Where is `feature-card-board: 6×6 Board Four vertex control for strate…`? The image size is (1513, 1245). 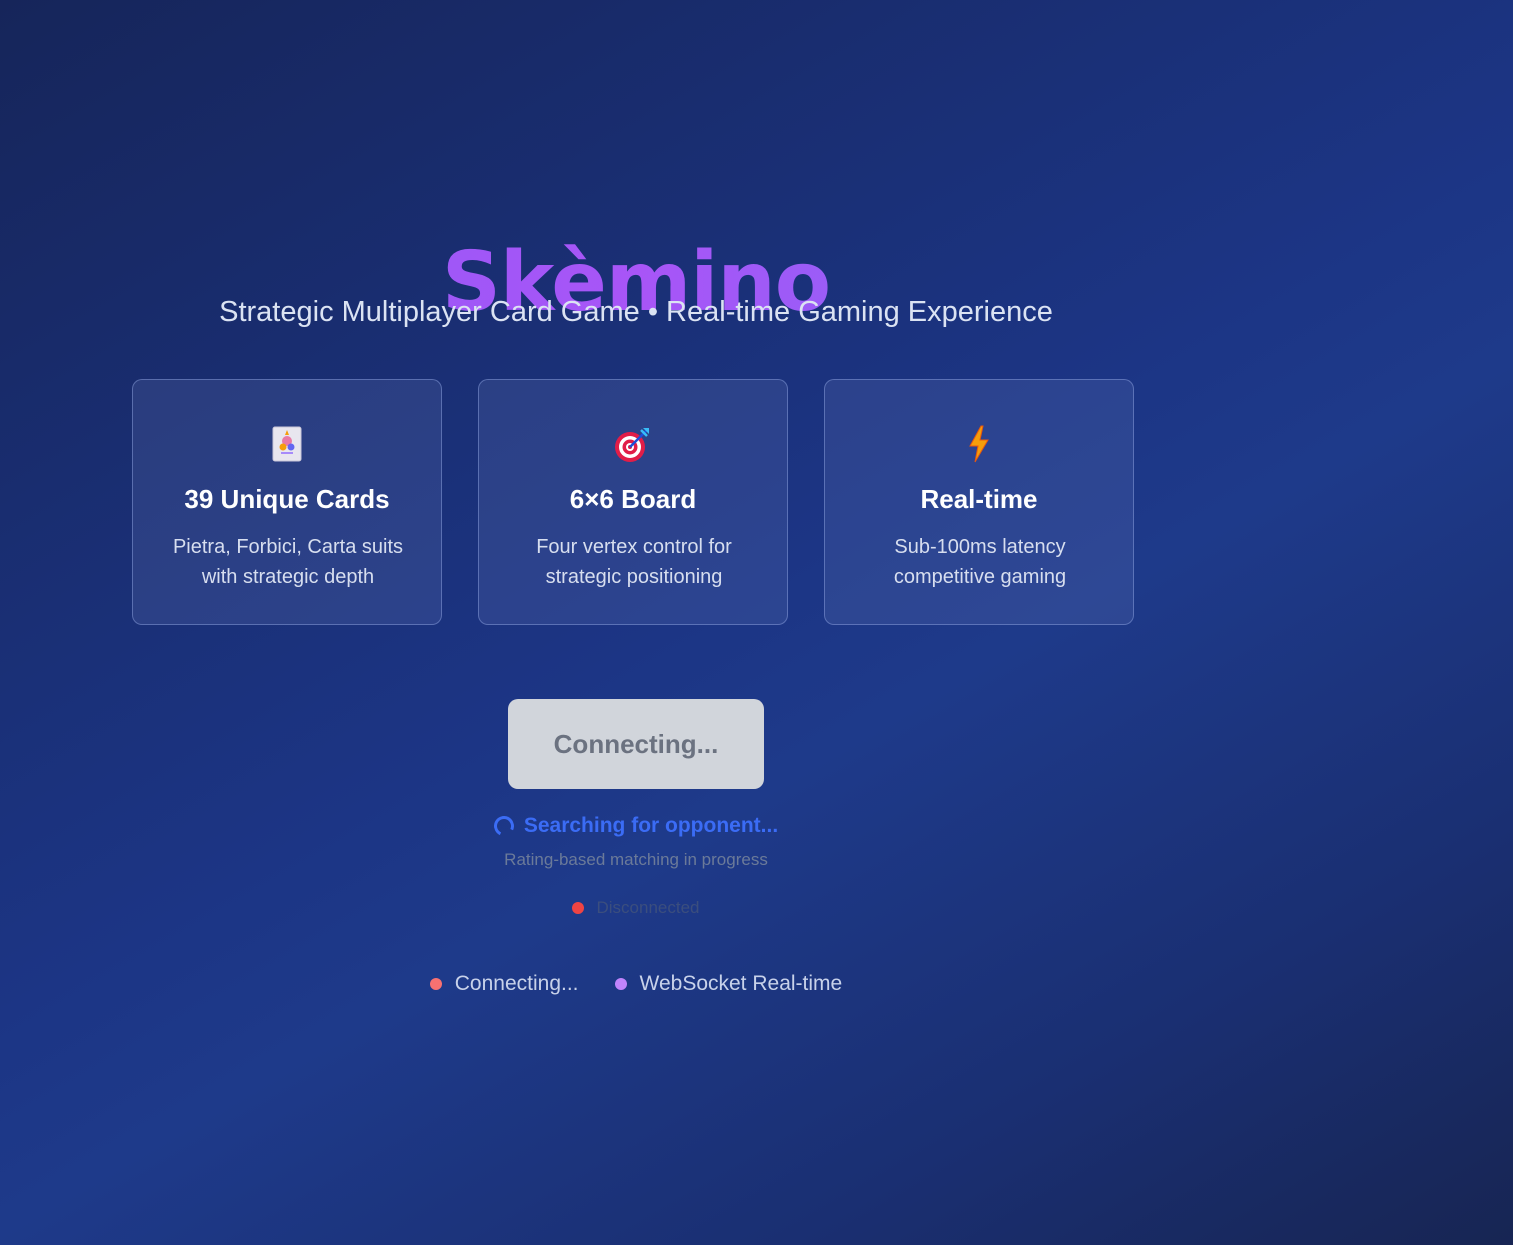 feature-card-board: 6×6 Board Four vertex control for strate… is located at coordinates (633, 502).